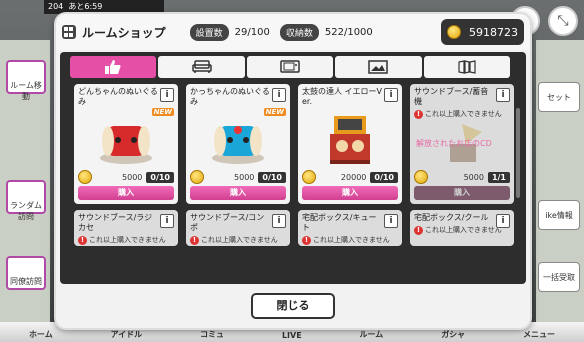  What do you see at coordinates (41, 334) in the screenshot?
I see `nav-home: ホーム` at bounding box center [41, 334].